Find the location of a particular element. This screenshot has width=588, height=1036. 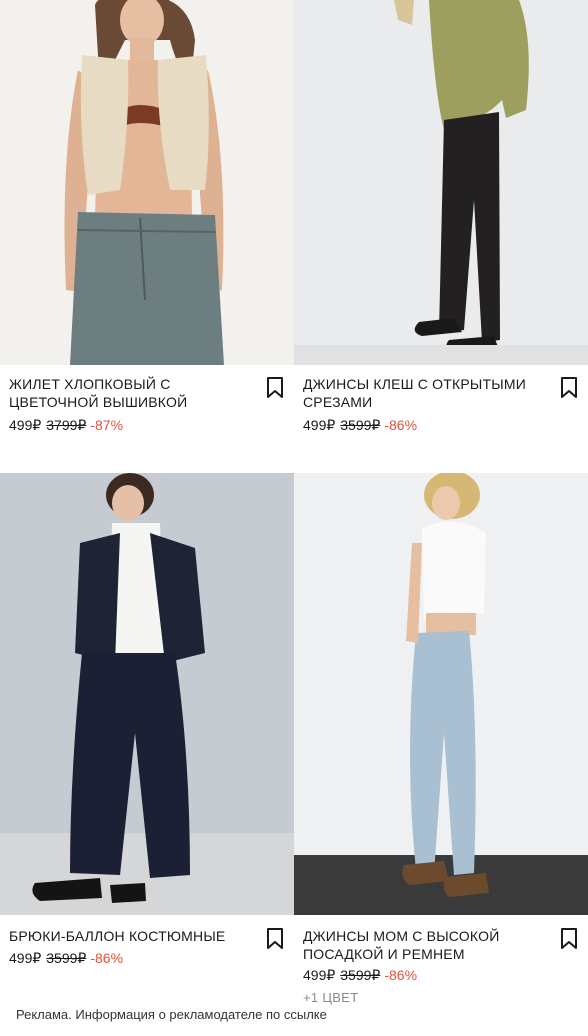

price-row: 499₽ 3799₽ -87% is located at coordinates (66, 425).